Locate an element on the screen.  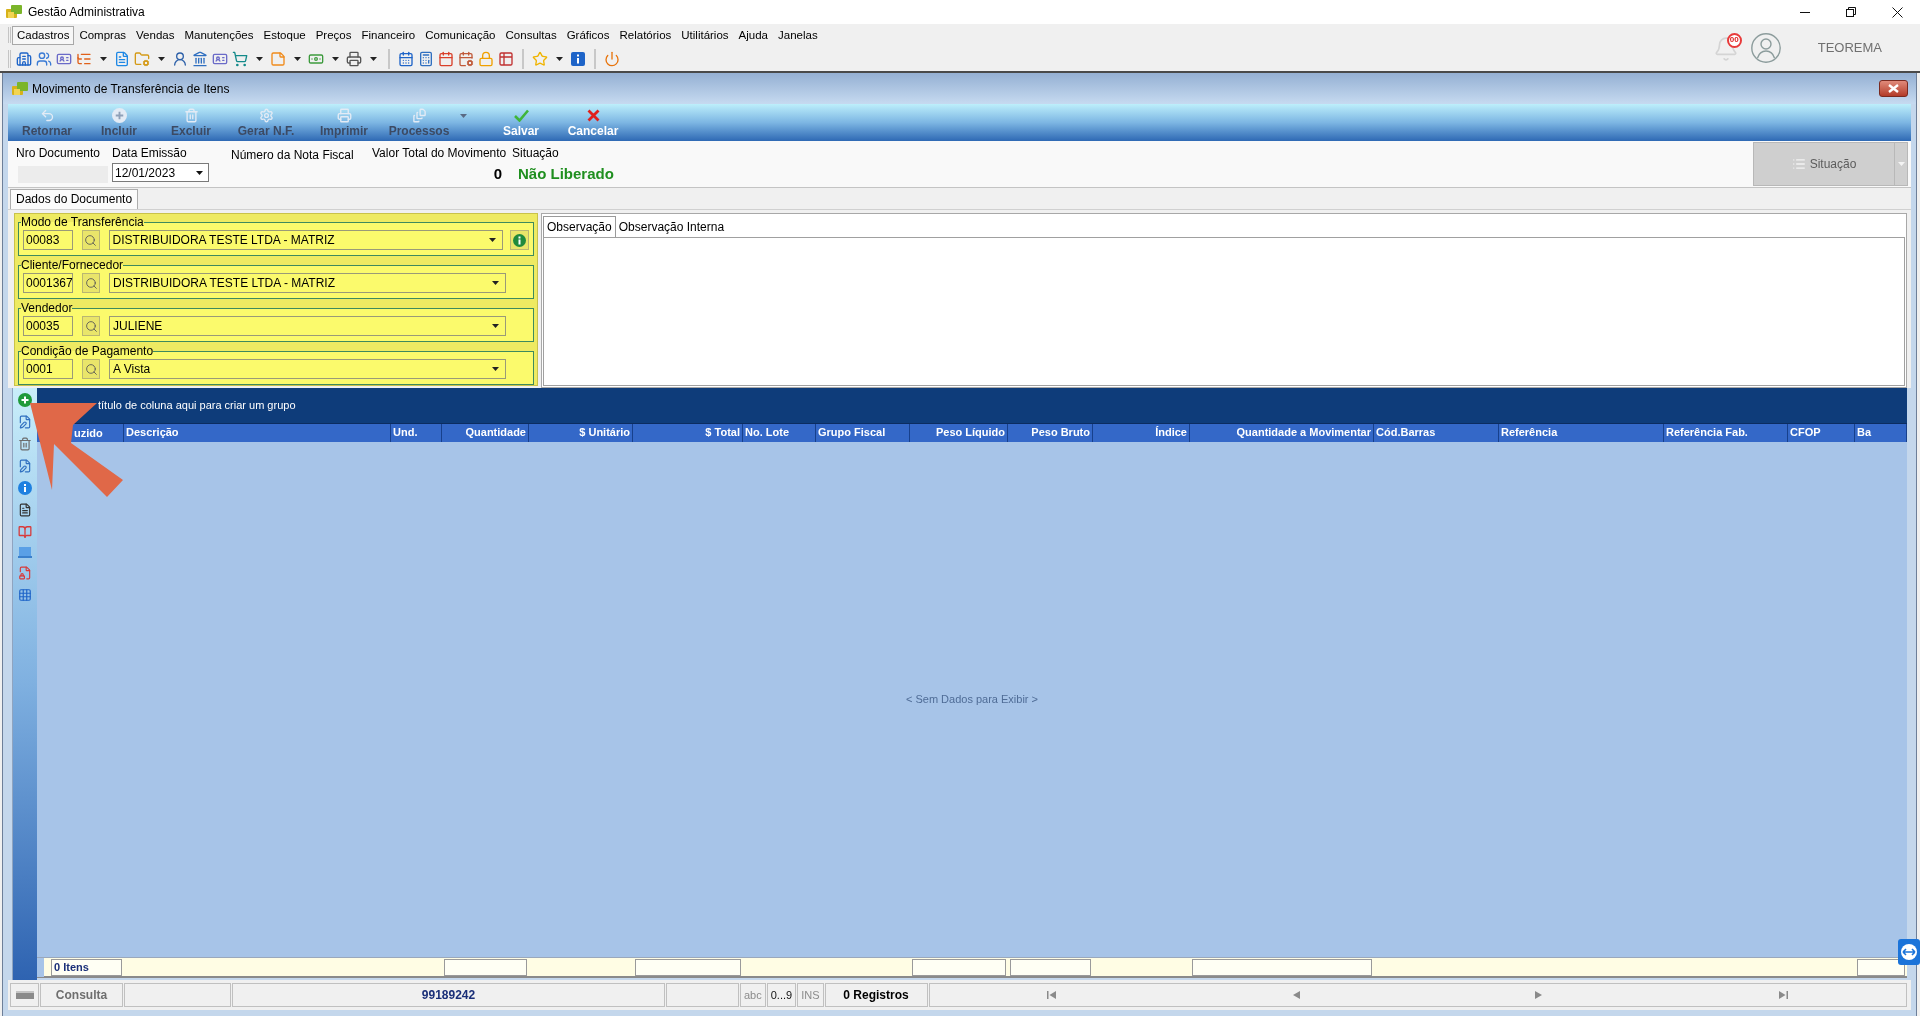
total-value: 0 is located at coordinates (497, 173).